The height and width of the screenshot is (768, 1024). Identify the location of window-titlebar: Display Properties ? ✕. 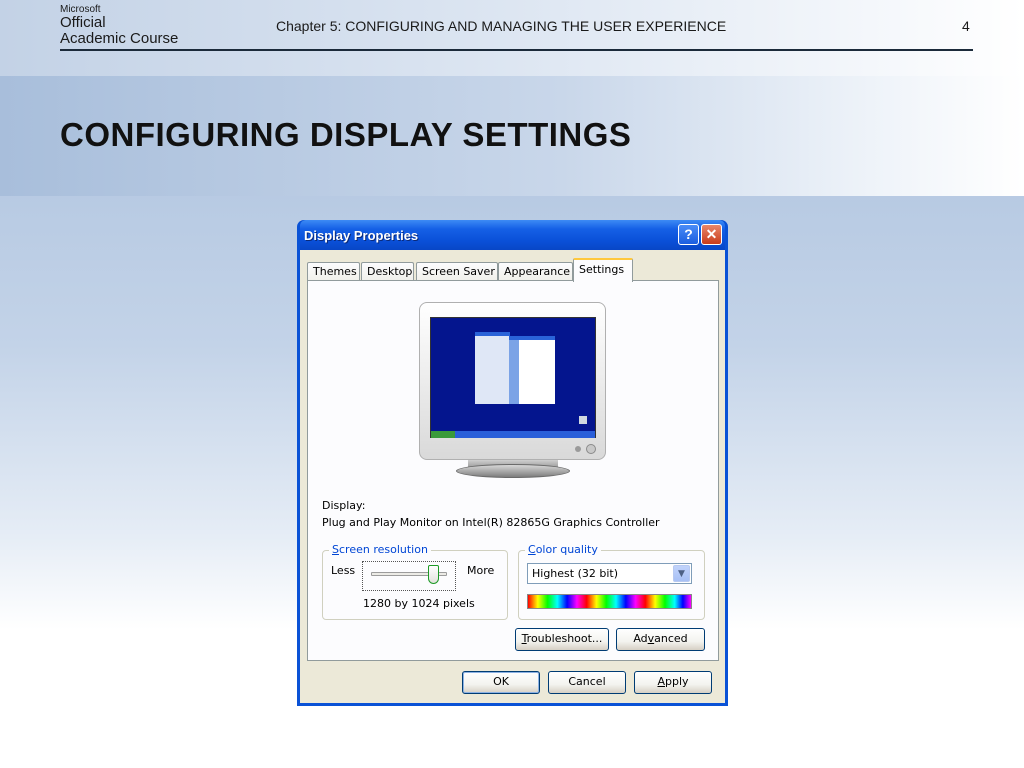
(512, 235).